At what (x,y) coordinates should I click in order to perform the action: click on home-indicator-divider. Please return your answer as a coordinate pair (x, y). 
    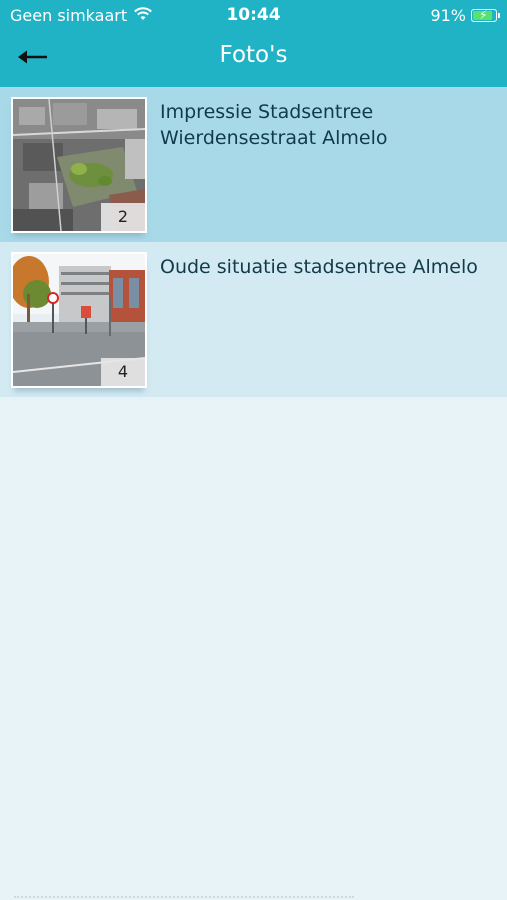
    Looking at the image, I should click on (184, 898).